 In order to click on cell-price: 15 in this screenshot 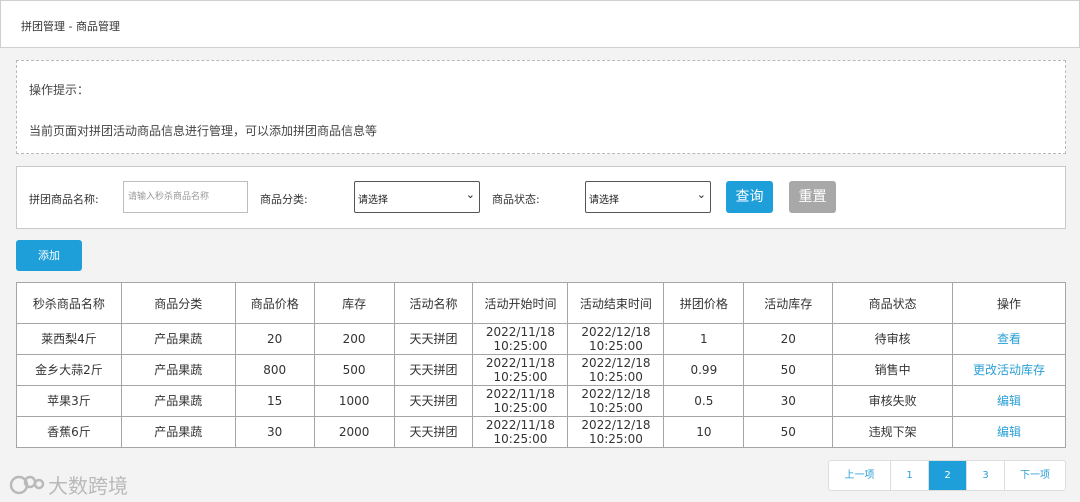, I will do `click(274, 401)`.